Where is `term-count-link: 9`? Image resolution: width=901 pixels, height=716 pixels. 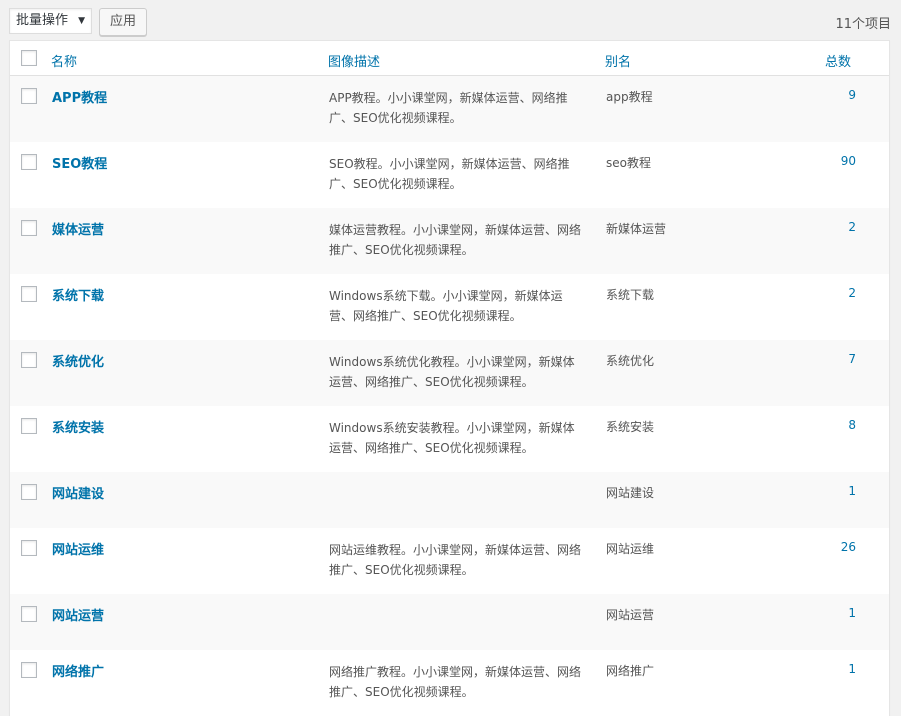 term-count-link: 9 is located at coordinates (852, 95).